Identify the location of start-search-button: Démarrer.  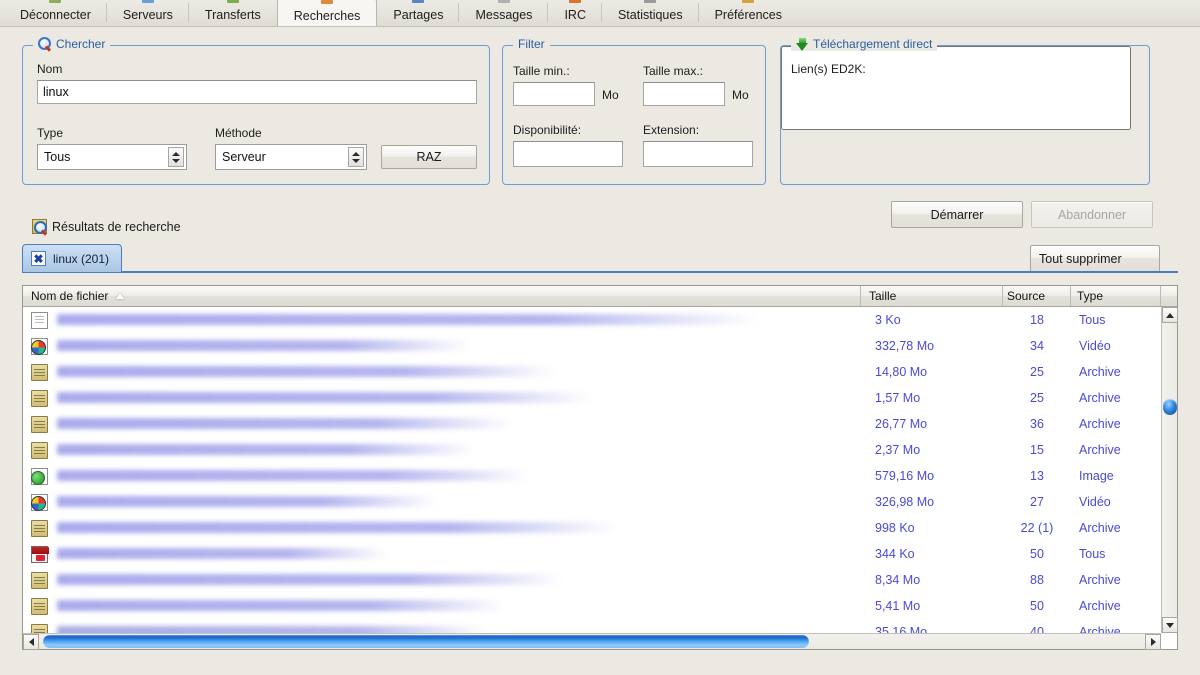
(957, 214).